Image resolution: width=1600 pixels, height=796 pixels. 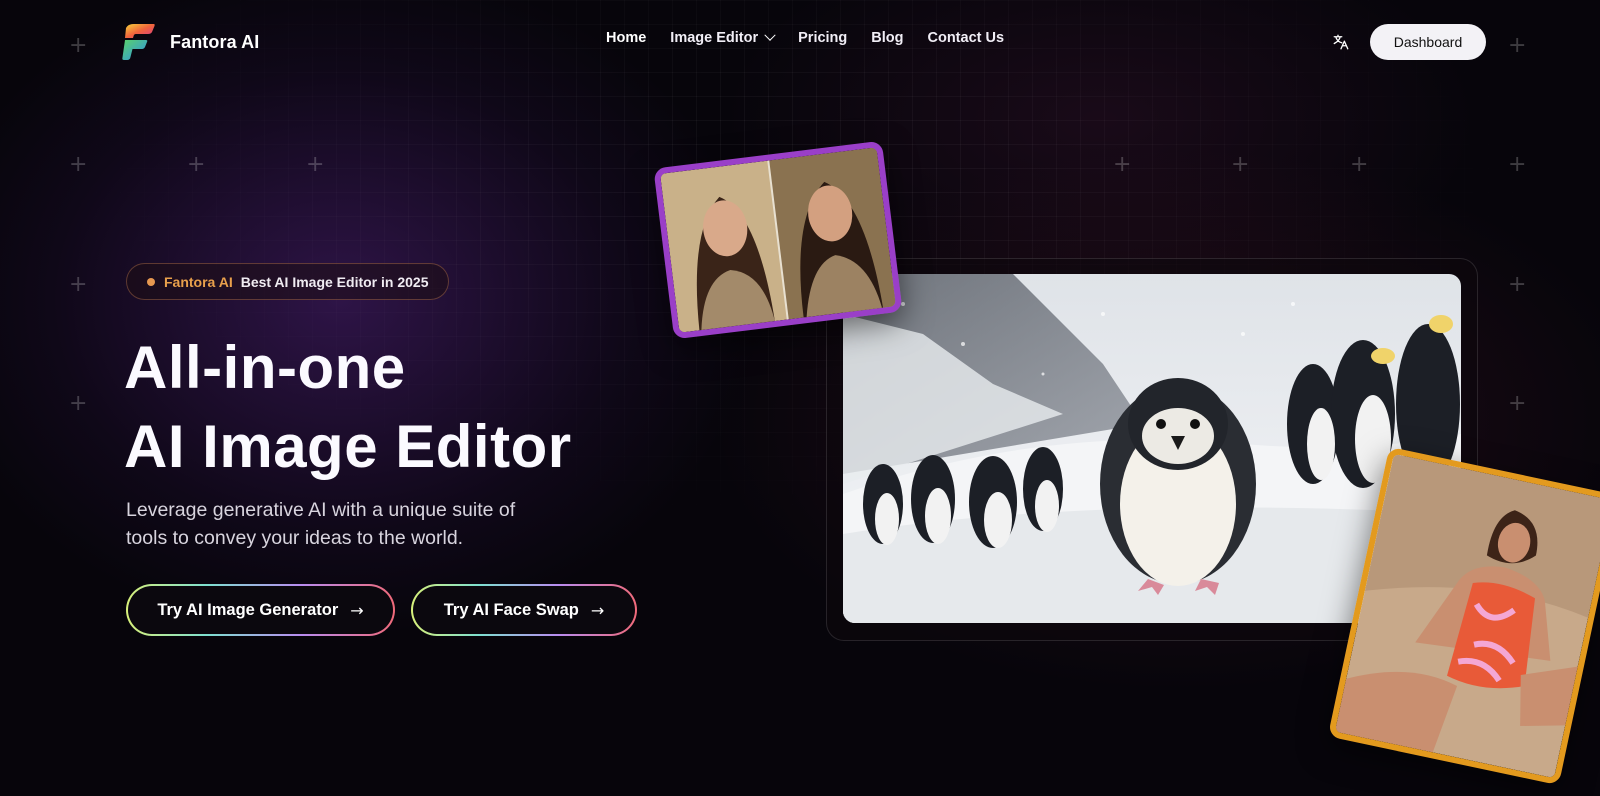 What do you see at coordinates (966, 38) in the screenshot?
I see `nav-contact-us: Contact Us` at bounding box center [966, 38].